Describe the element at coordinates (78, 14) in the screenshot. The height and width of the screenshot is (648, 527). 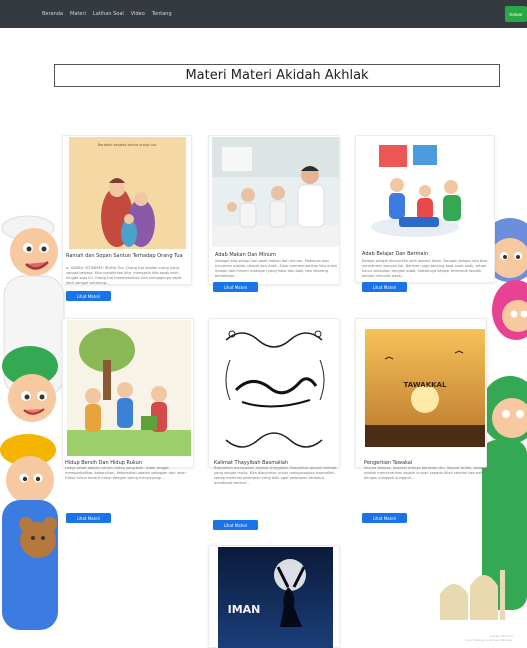
I see `nav-link-materi: Materi` at that location.